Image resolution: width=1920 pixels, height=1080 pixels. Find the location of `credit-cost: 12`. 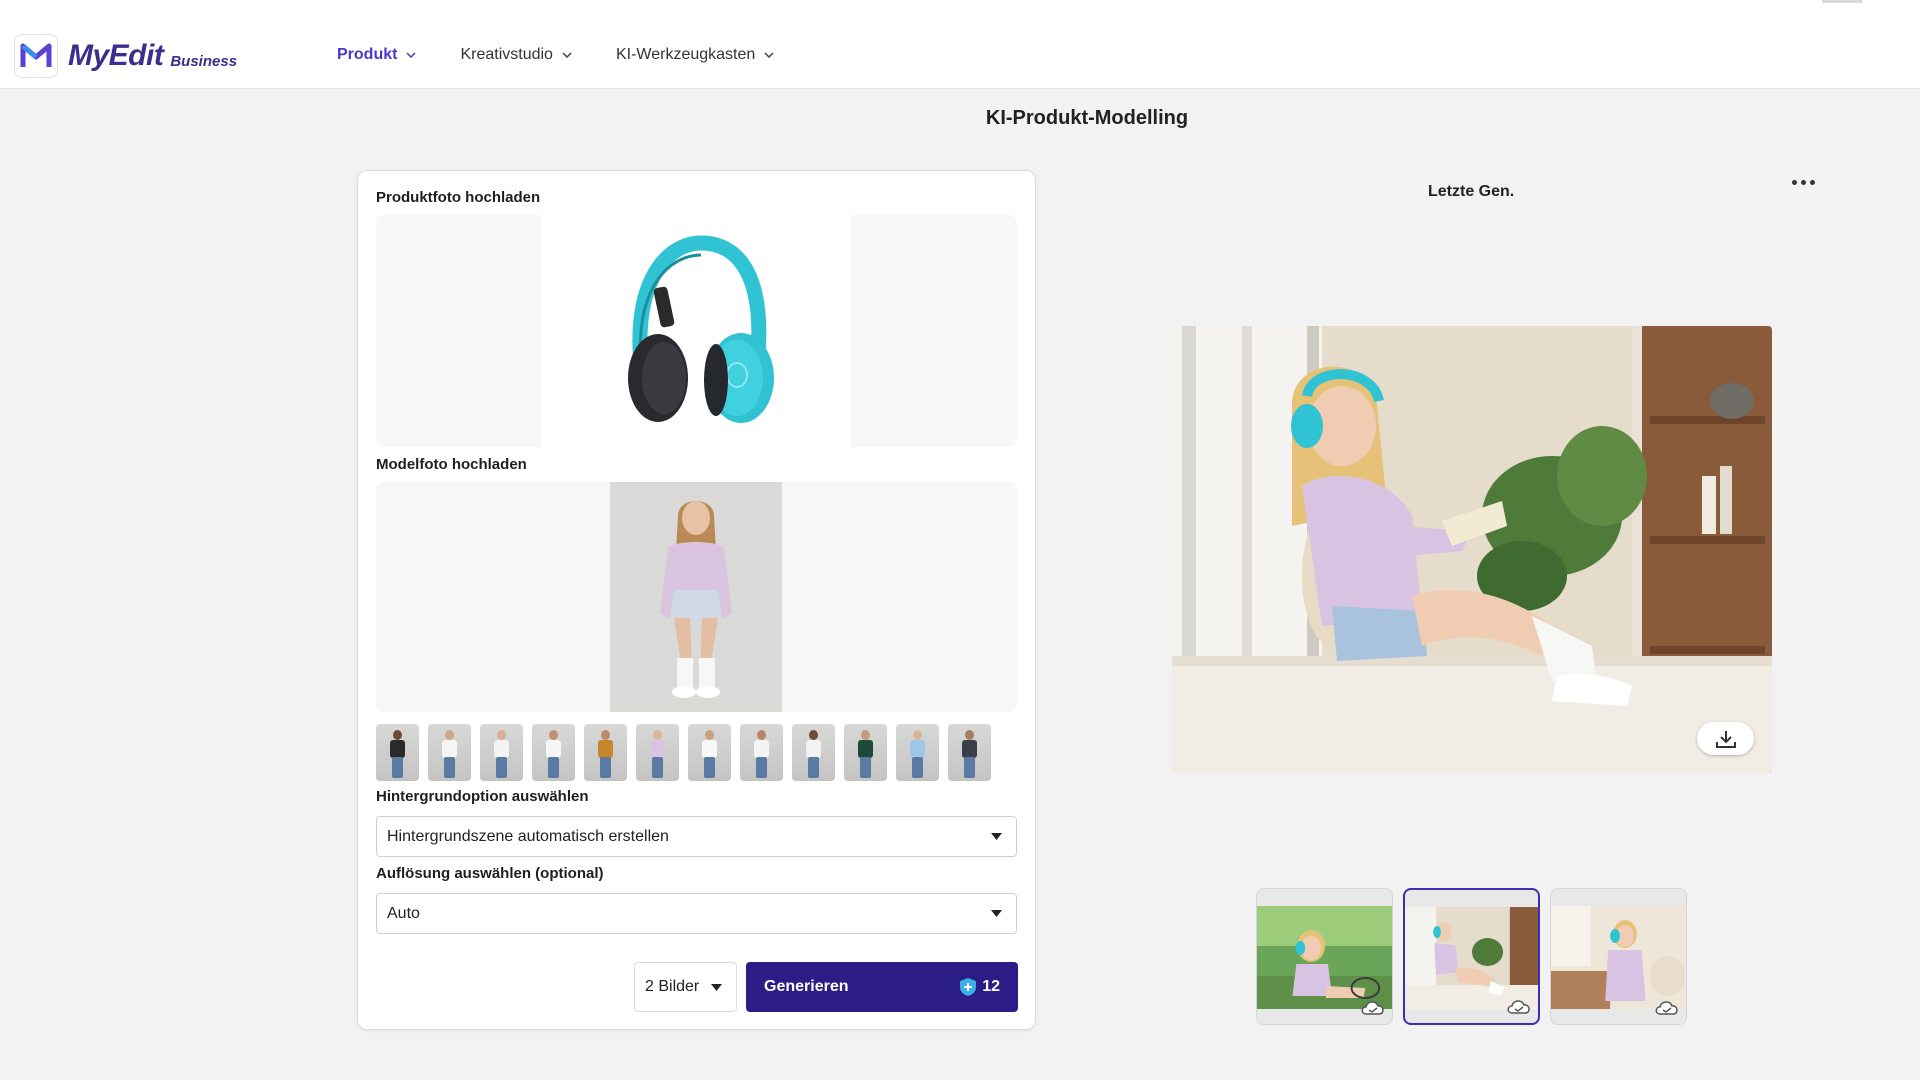

credit-cost: 12 is located at coordinates (979, 987).